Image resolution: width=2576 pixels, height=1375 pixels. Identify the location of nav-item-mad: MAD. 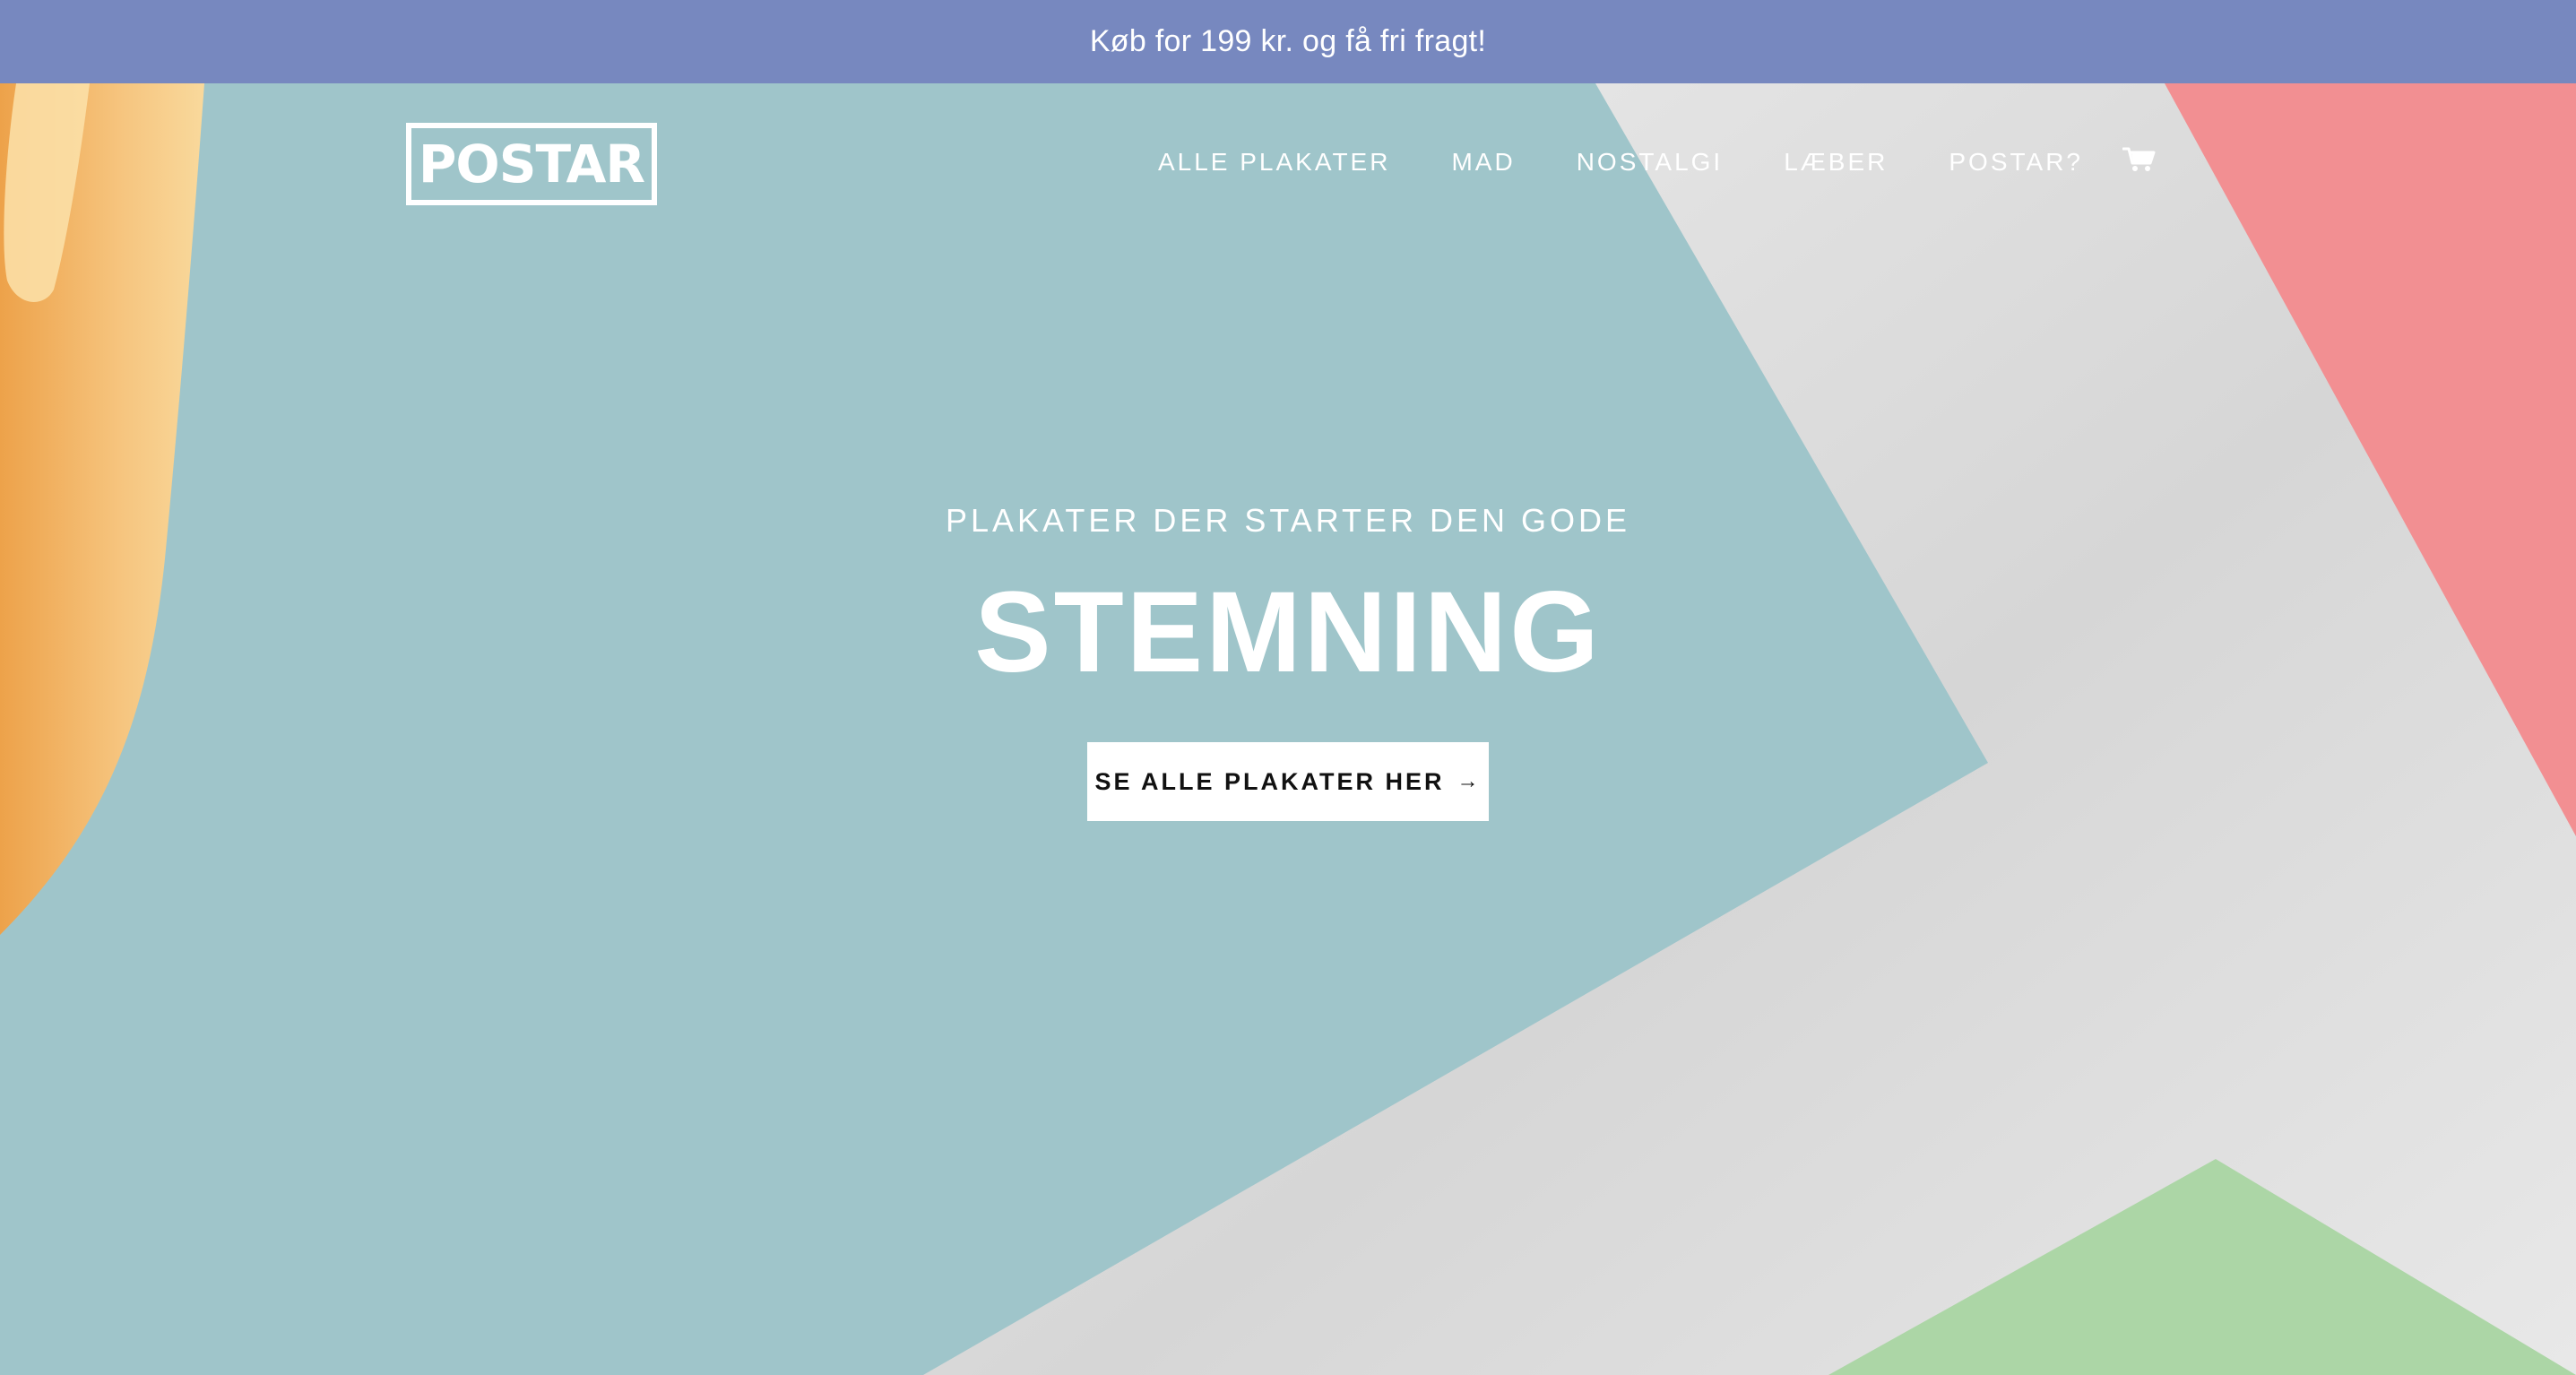
(1483, 162).